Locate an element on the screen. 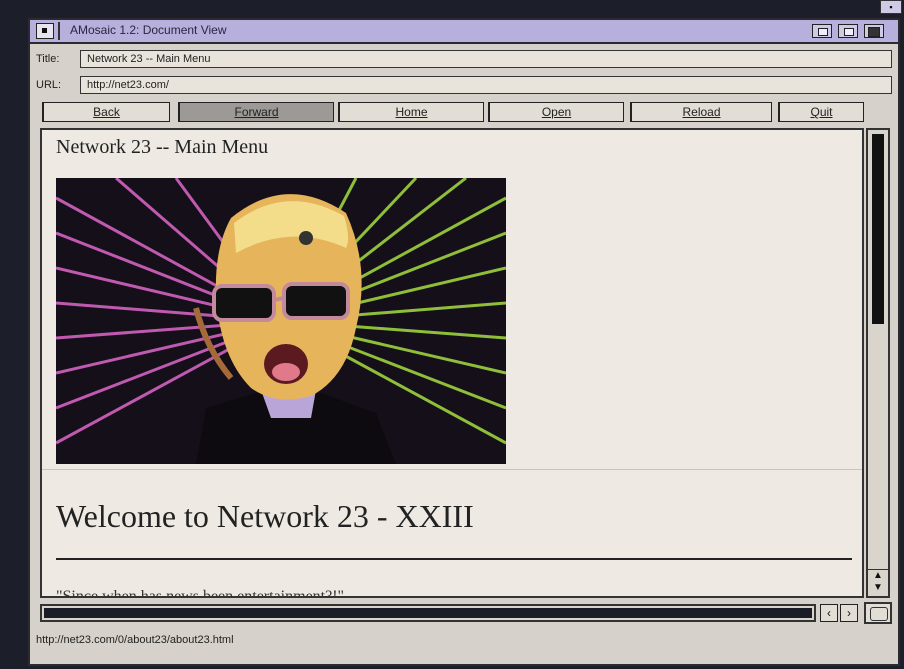 This screenshot has height=669, width=904. welcome-heading: Welcome to Network 23 - XXIII is located at coordinates (265, 516).